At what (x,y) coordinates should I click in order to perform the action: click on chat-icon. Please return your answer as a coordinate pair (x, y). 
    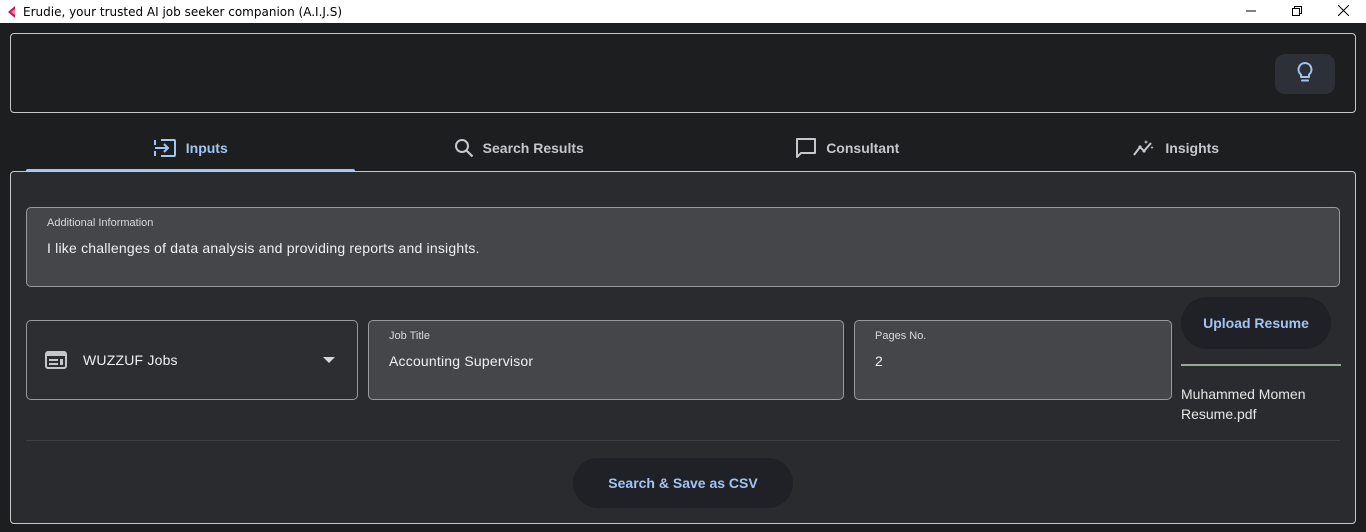
    Looking at the image, I should click on (806, 148).